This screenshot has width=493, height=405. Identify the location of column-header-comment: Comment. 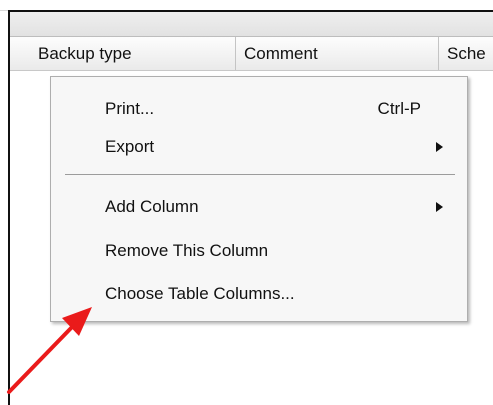
(337, 53).